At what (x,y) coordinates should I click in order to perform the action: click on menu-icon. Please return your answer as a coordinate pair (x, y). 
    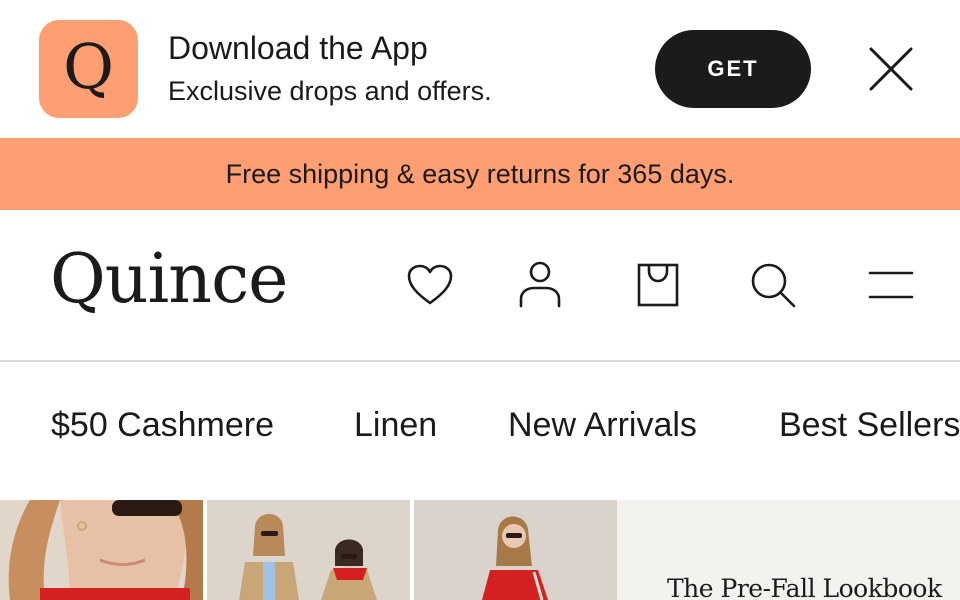
    Looking at the image, I should click on (891, 285).